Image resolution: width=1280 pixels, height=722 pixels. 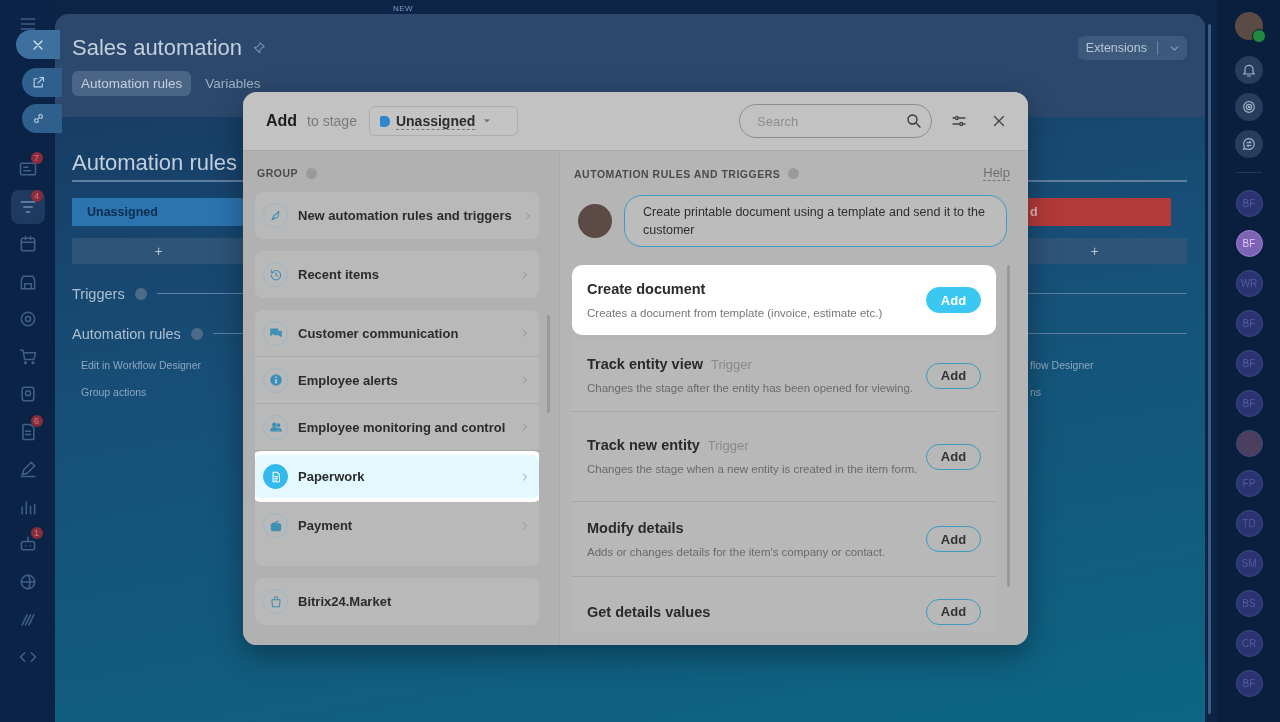 What do you see at coordinates (397, 476) in the screenshot?
I see `group-item: Paperwork` at bounding box center [397, 476].